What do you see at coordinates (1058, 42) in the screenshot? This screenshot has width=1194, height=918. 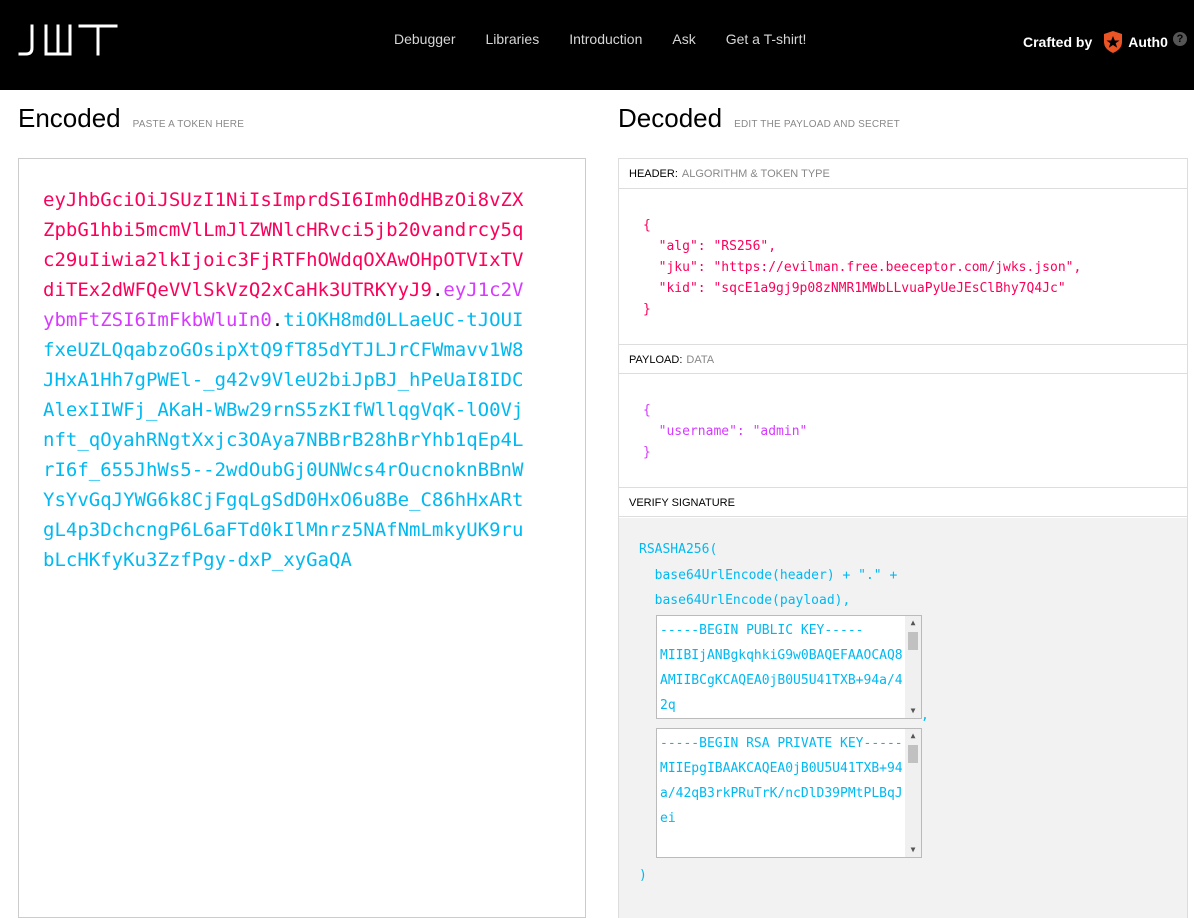 I see `crafted-by-label: Crafted by` at bounding box center [1058, 42].